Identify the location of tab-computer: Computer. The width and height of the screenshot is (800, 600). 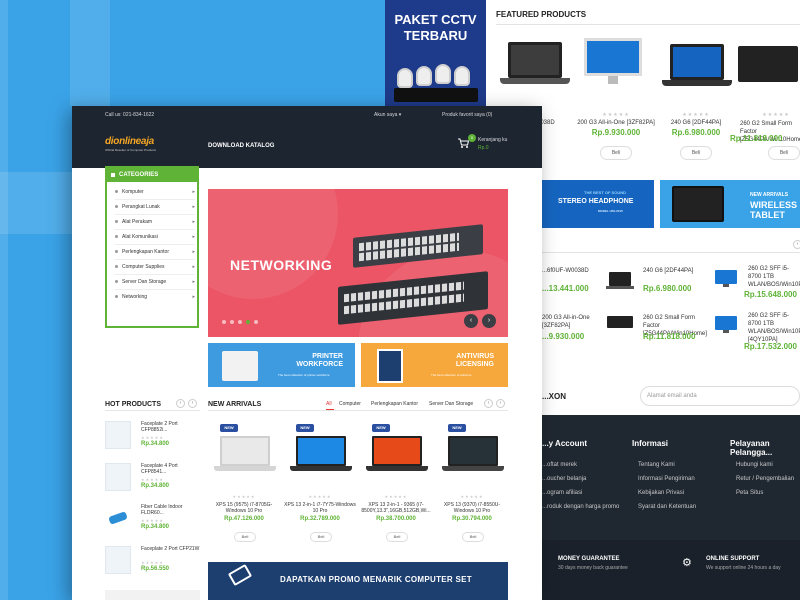
(350, 404).